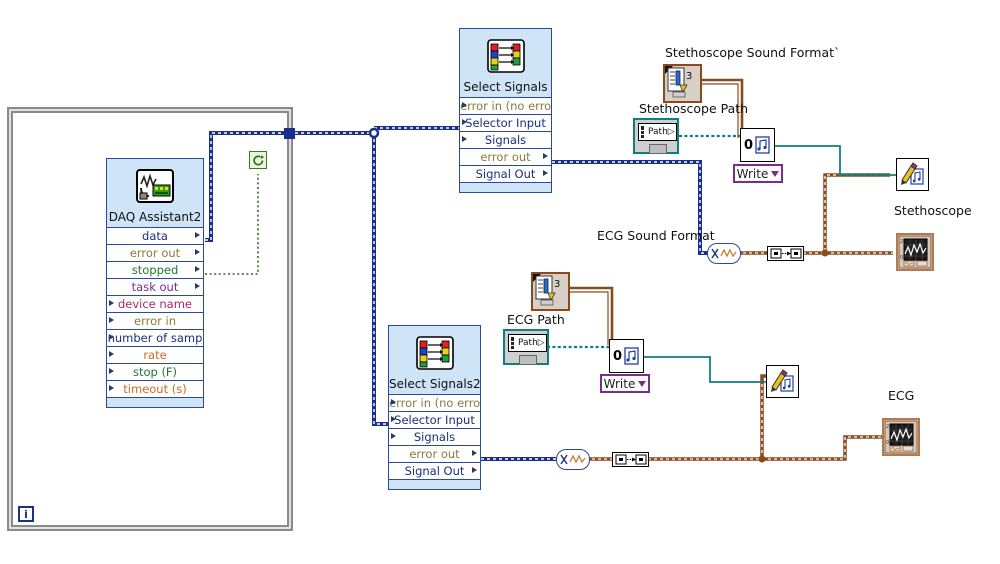 Image resolution: width=1000 pixels, height=564 pixels. I want to click on ecg-sound-format-control: 3, so click(550, 291).